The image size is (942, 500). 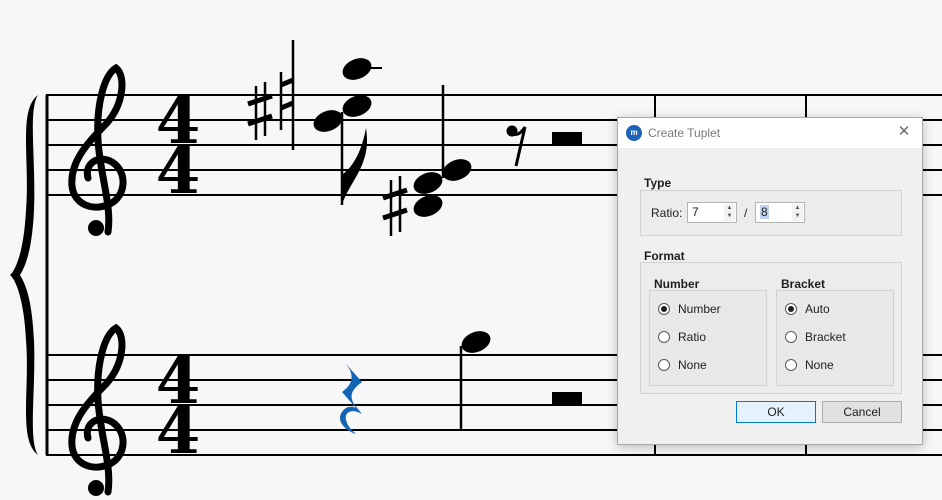 I want to click on ok-button: OK, so click(x=776, y=412).